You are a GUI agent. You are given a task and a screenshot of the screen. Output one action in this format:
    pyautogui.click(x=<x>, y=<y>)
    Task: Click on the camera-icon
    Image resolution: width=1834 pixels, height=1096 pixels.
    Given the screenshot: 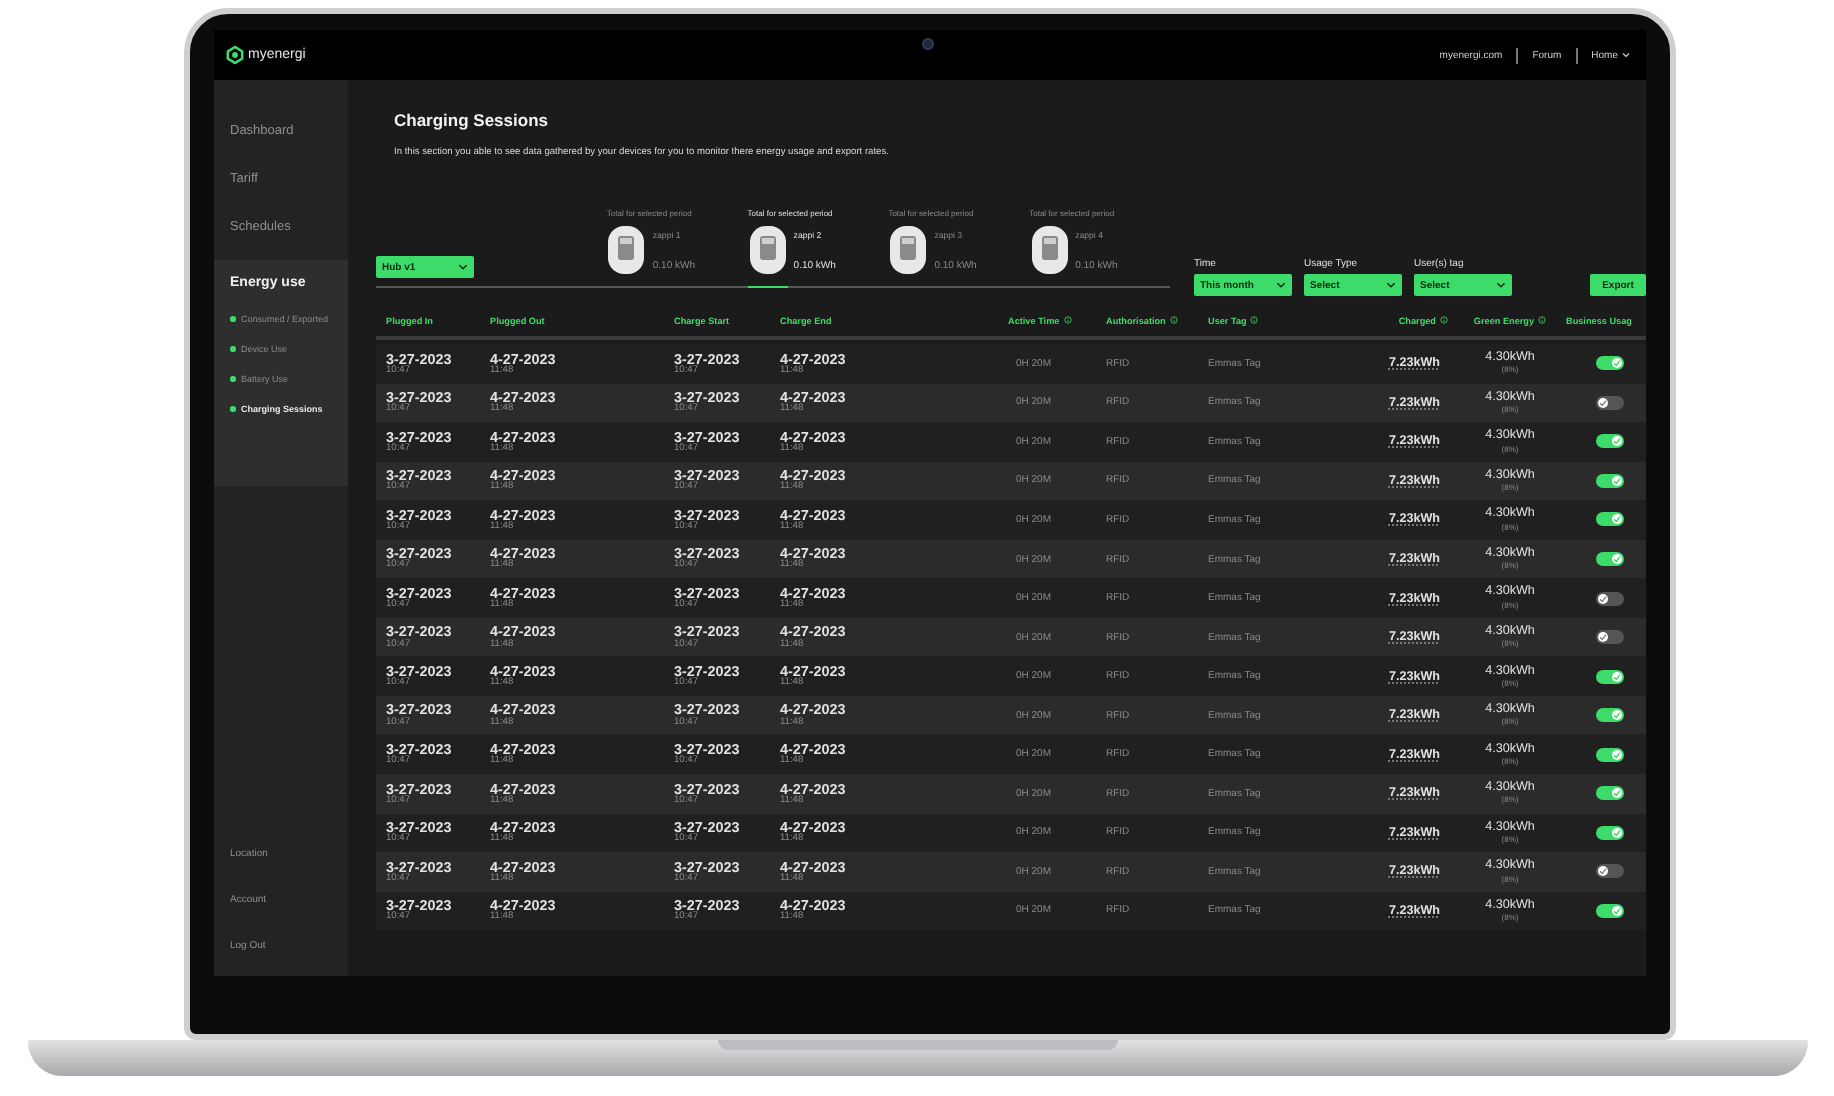 What is the action you would take?
    pyautogui.click(x=928, y=43)
    